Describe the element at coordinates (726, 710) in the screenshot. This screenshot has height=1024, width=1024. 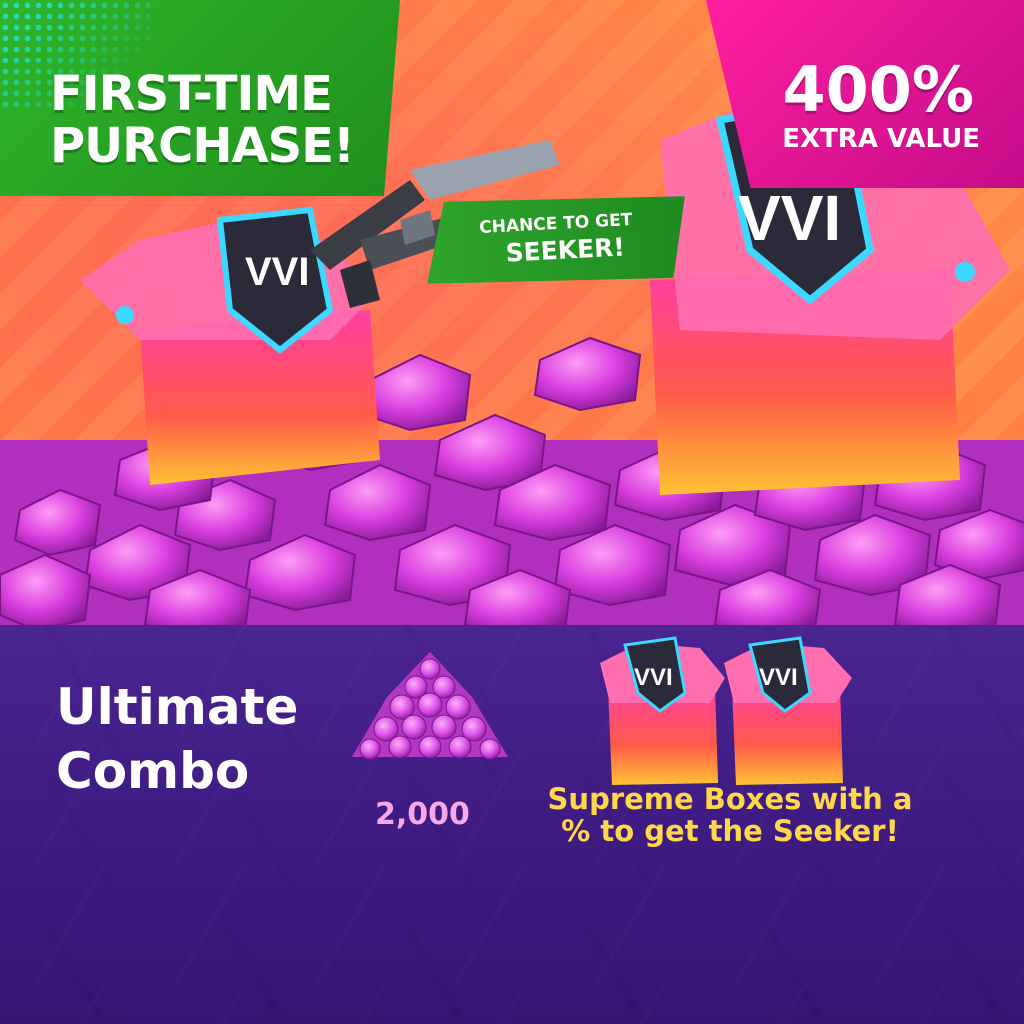
I see `supreme-box-icon: VVI VVI` at that location.